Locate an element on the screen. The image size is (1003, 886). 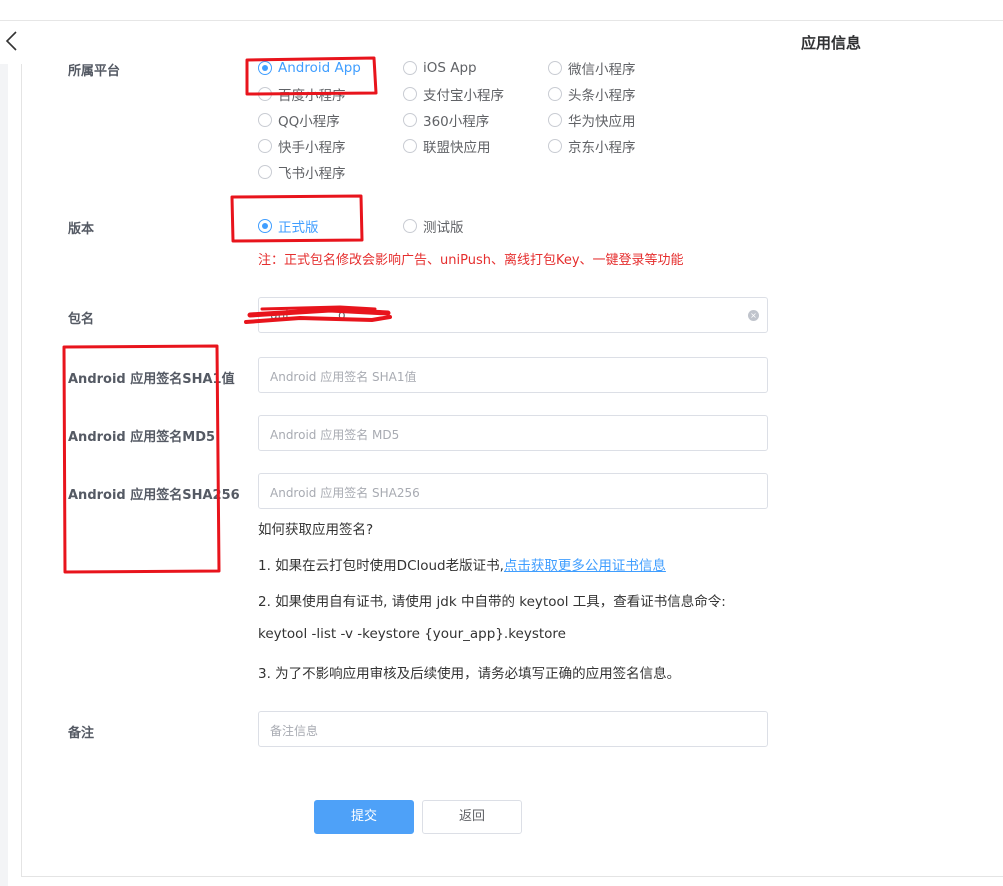
version-radio-test: 测试版 is located at coordinates (433, 226).